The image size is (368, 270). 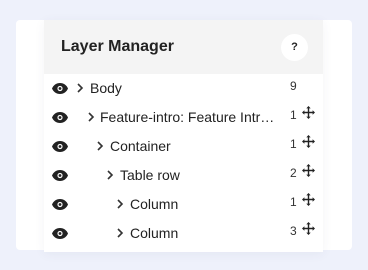 What do you see at coordinates (165, 88) in the screenshot?
I see `layer-name: Body` at bounding box center [165, 88].